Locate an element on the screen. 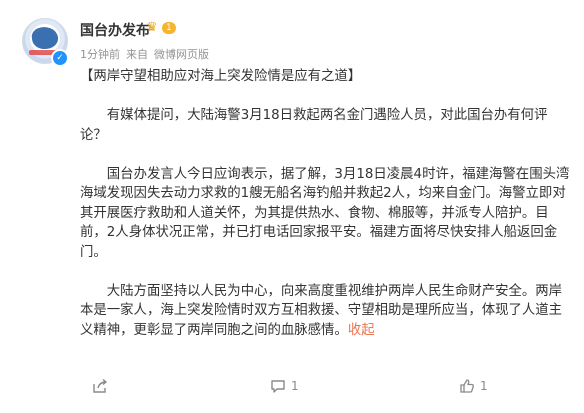 This screenshot has width=584, height=413. like-count: 1 is located at coordinates (484, 386).